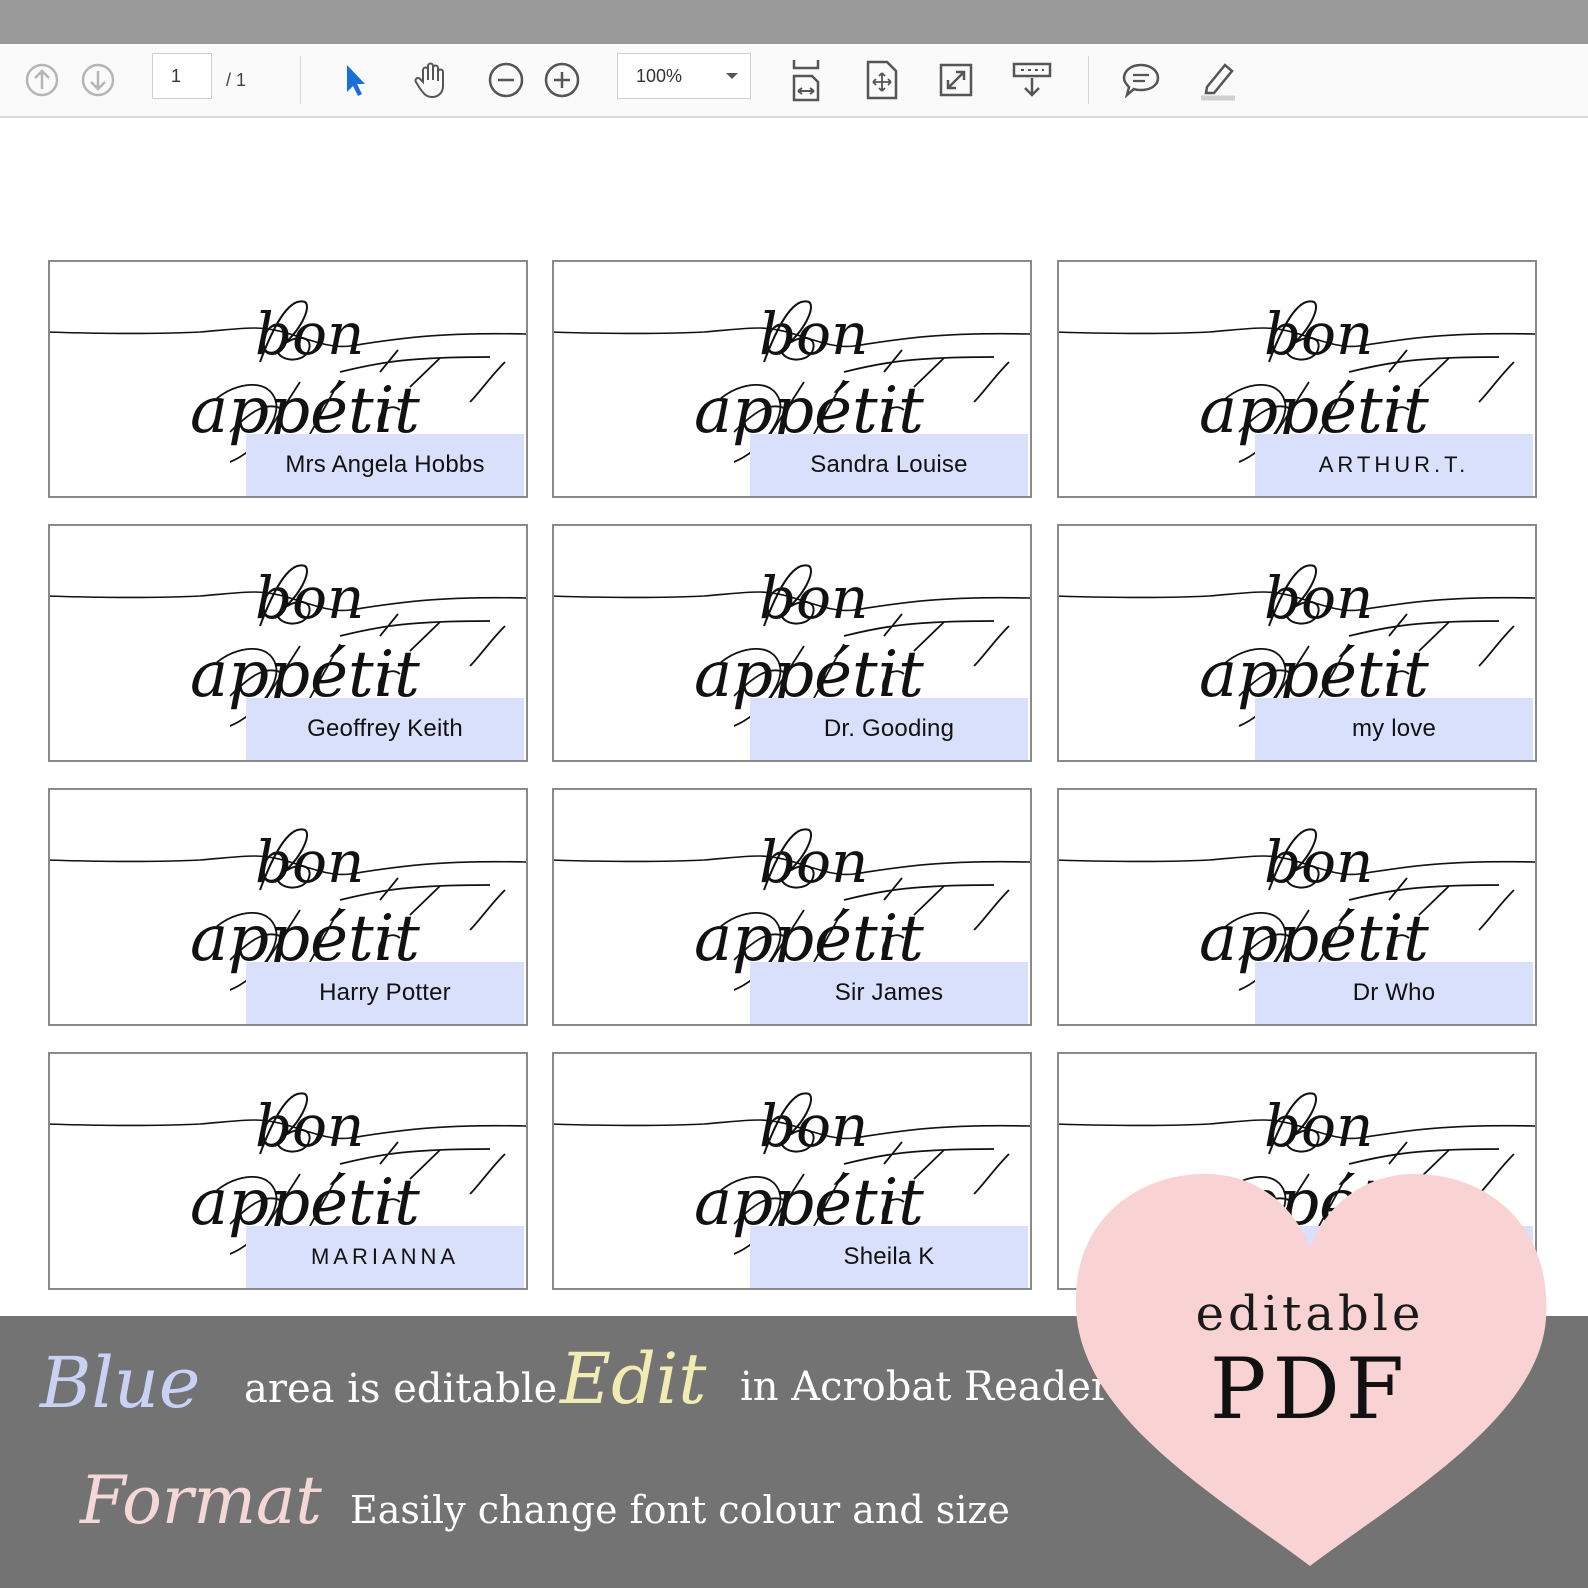  What do you see at coordinates (792, 1171) in the screenshot?
I see `place-card: bon appétit Sheila K` at bounding box center [792, 1171].